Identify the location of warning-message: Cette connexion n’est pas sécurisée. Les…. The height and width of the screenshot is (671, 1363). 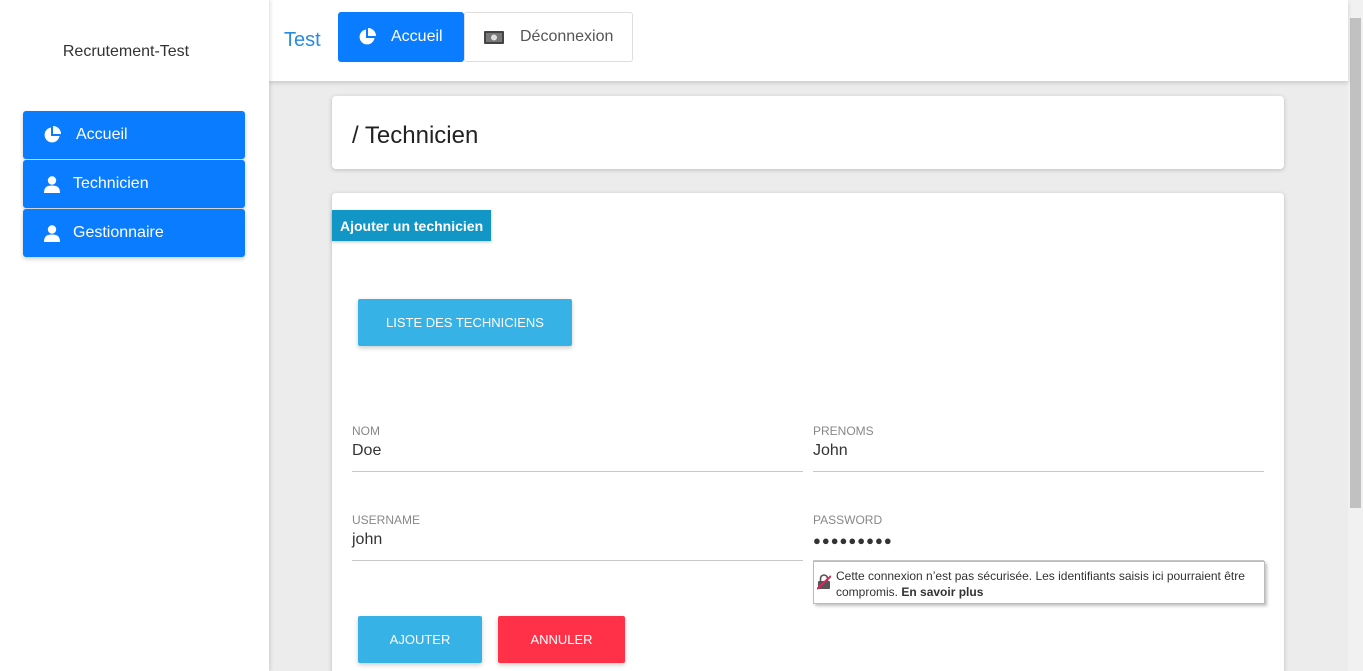
(1040, 584).